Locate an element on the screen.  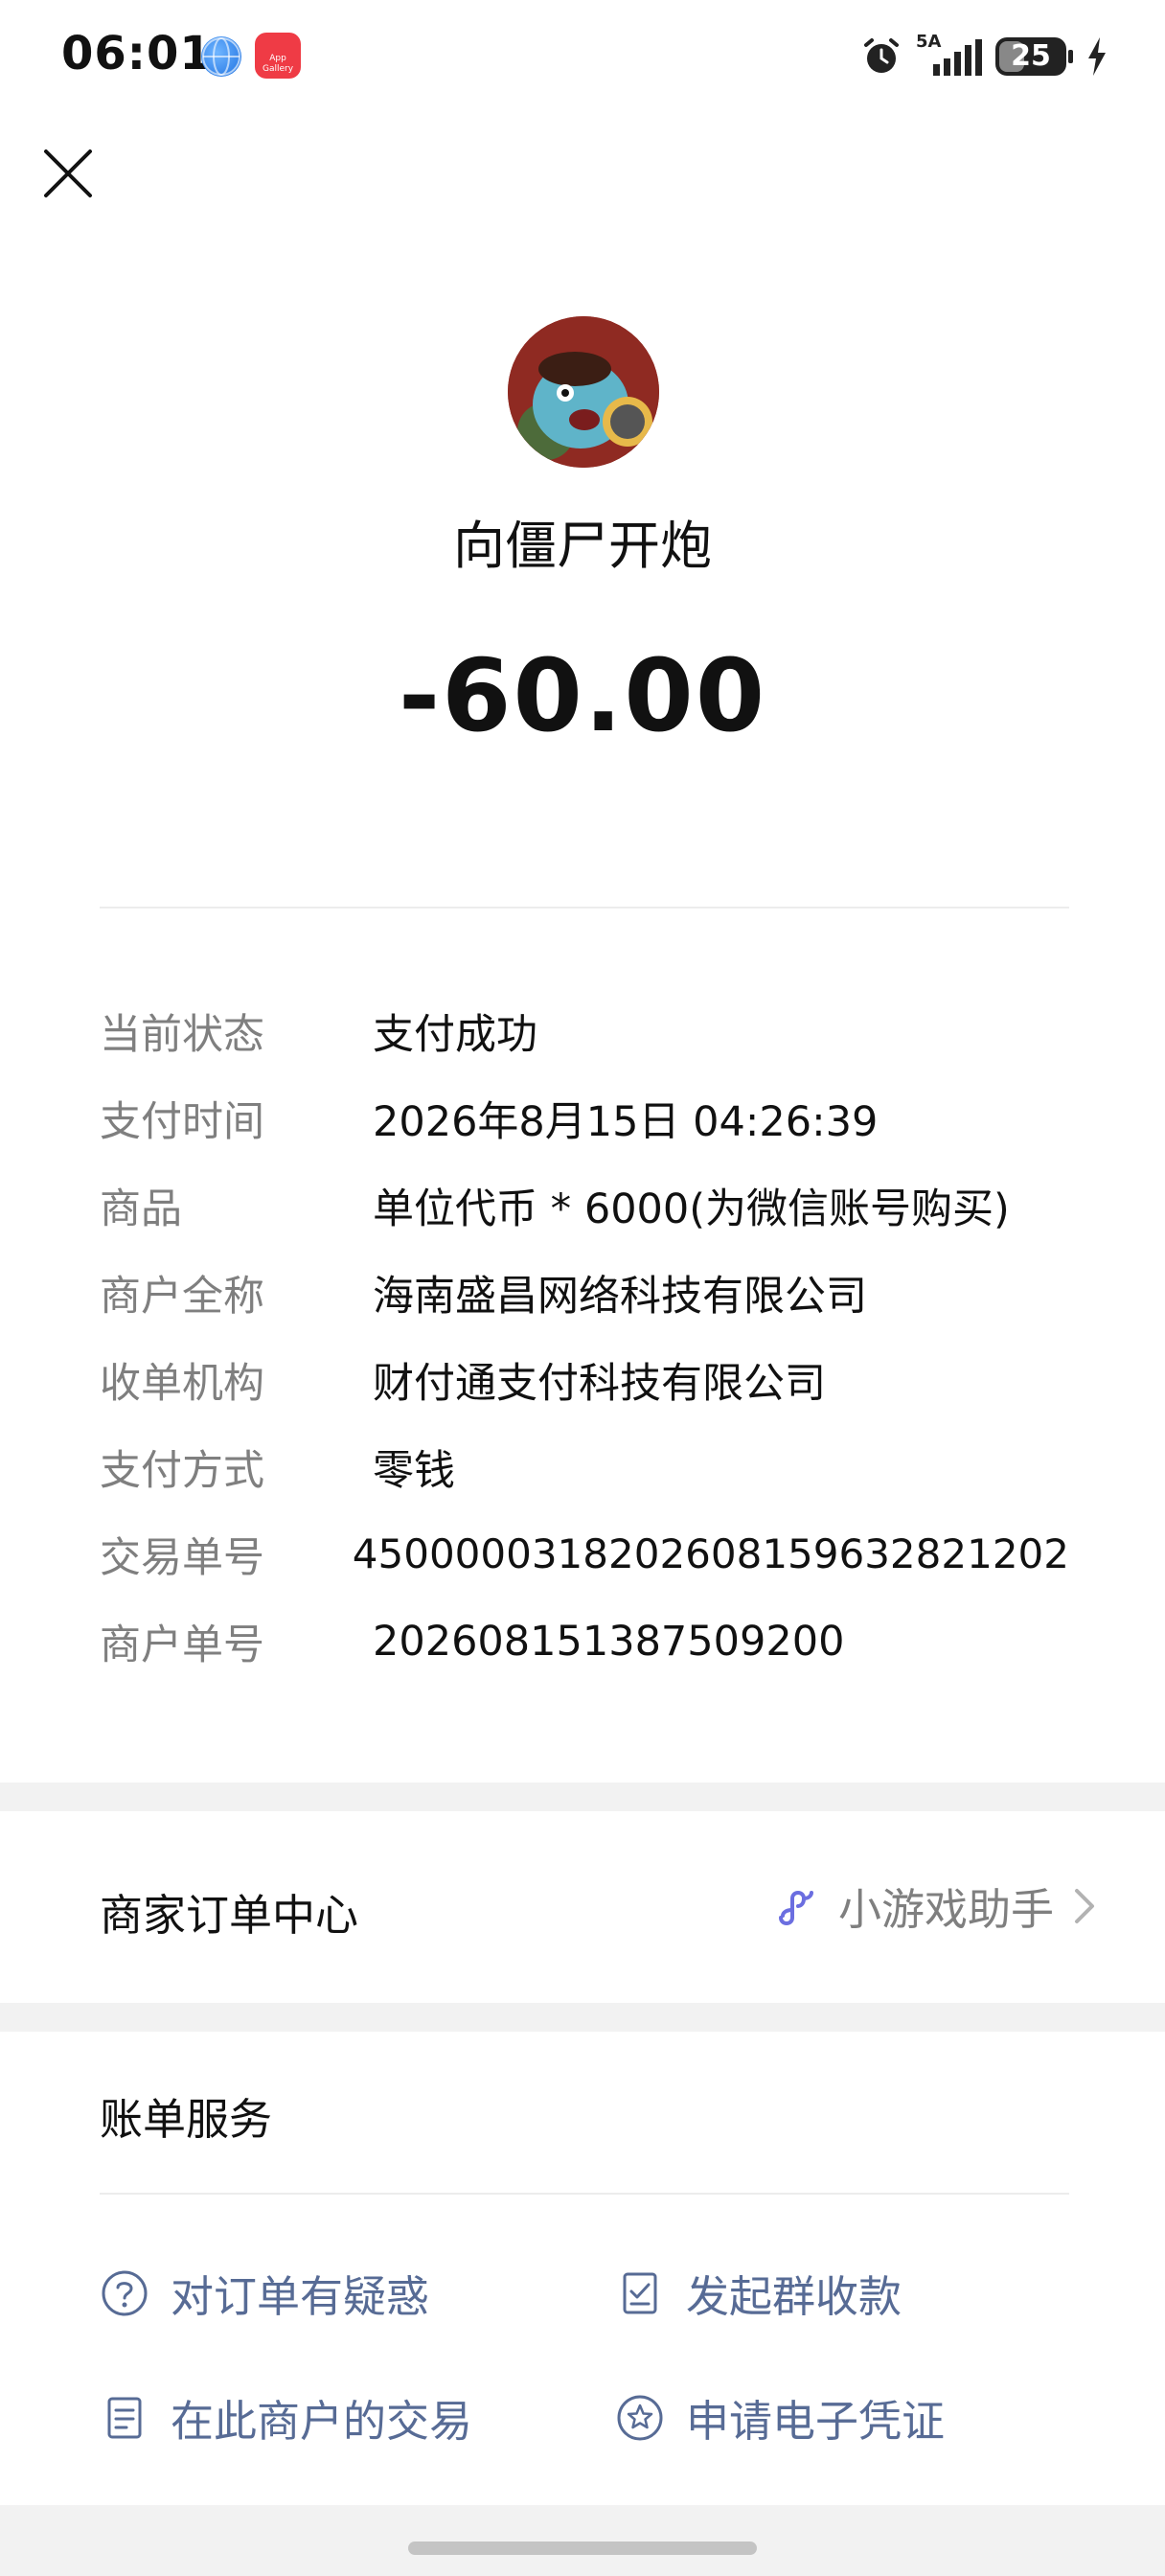
merchant-avatar is located at coordinates (583, 392).